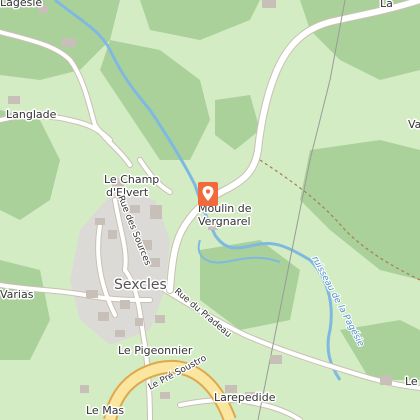 The width and height of the screenshot is (420, 420). I want to click on place-label-champ-line1: Le Champ, so click(131, 179).